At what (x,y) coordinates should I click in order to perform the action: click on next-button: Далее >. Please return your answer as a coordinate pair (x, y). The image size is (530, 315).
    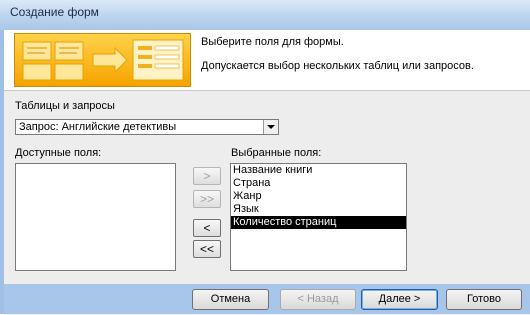
    Looking at the image, I should click on (399, 299).